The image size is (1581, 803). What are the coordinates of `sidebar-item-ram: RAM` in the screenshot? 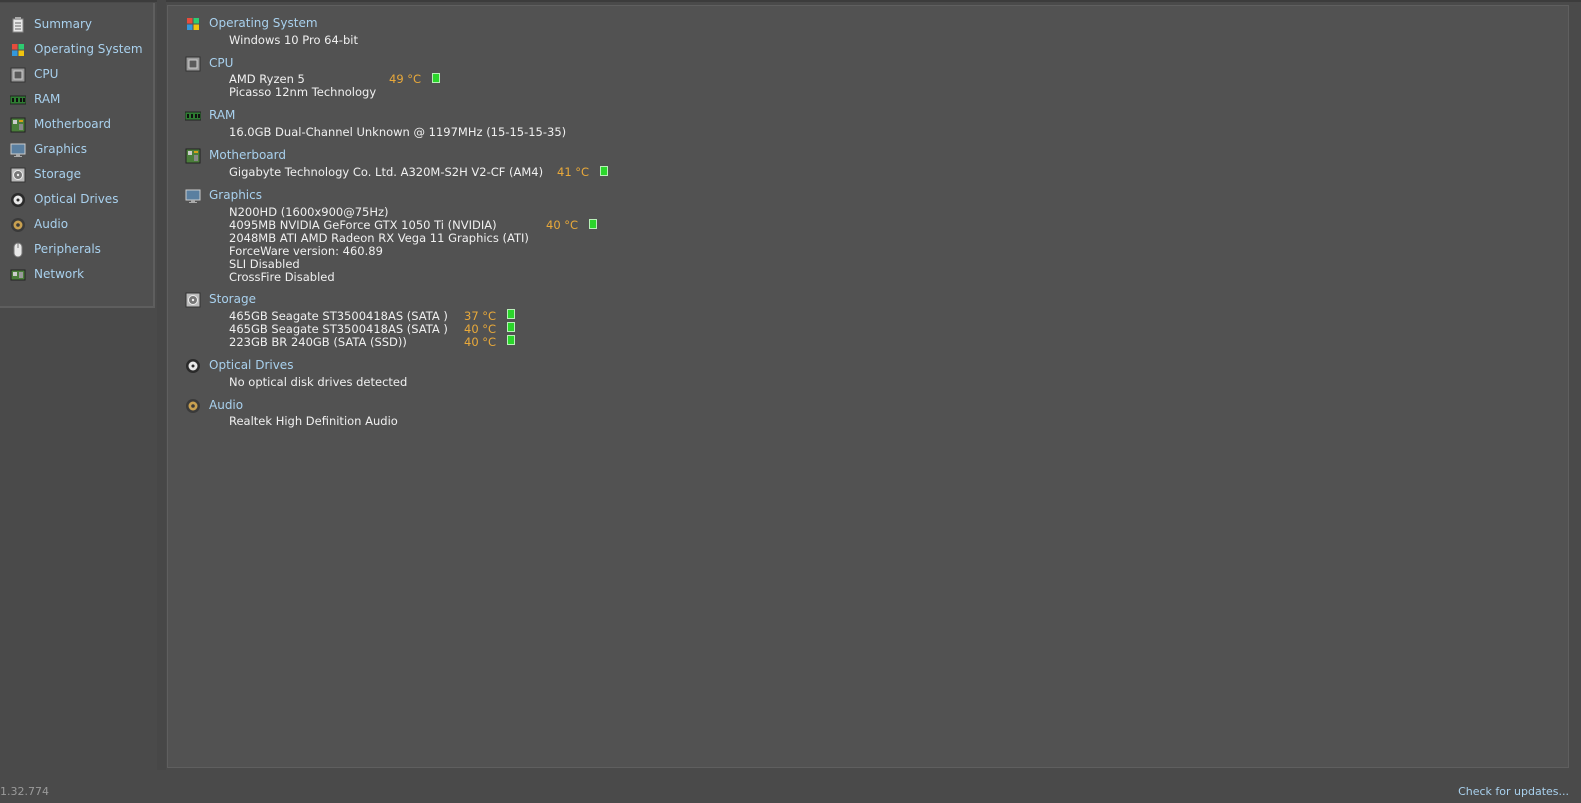 It's located at (77, 100).